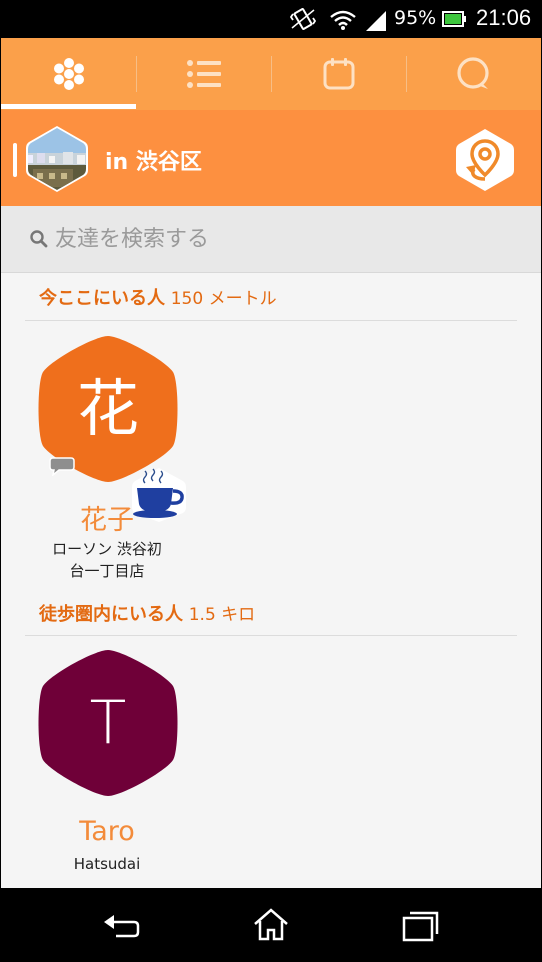 This screenshot has height=962, width=542. What do you see at coordinates (485, 160) in the screenshot?
I see `location-pin-refresh-icon` at bounding box center [485, 160].